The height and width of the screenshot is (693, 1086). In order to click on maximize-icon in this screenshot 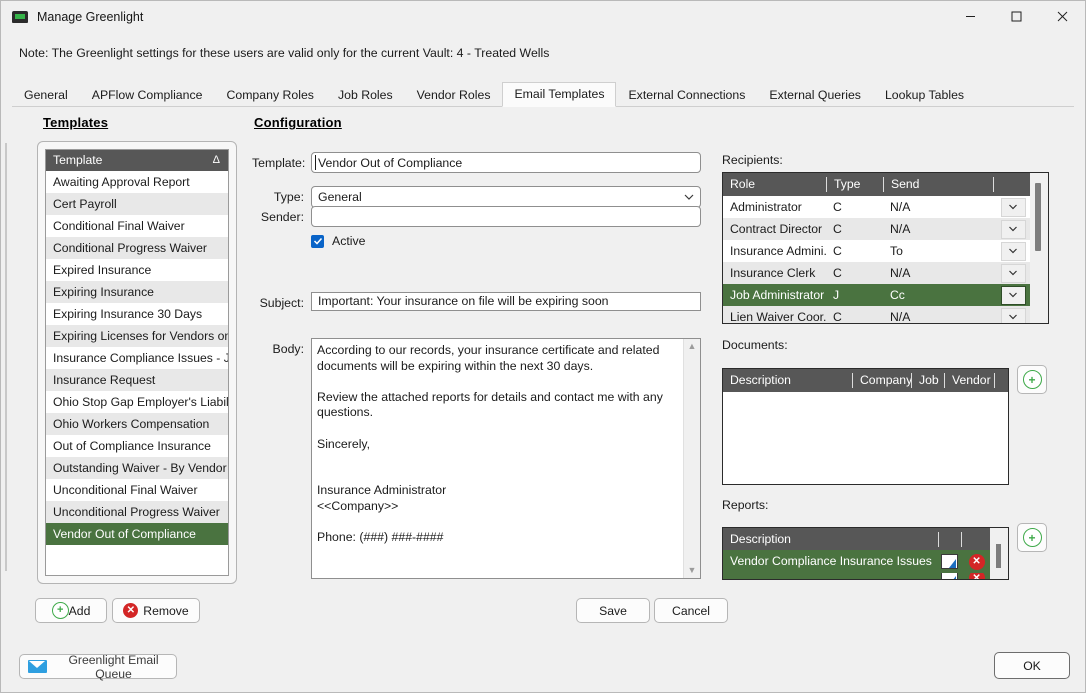, I will do `click(1016, 16)`.